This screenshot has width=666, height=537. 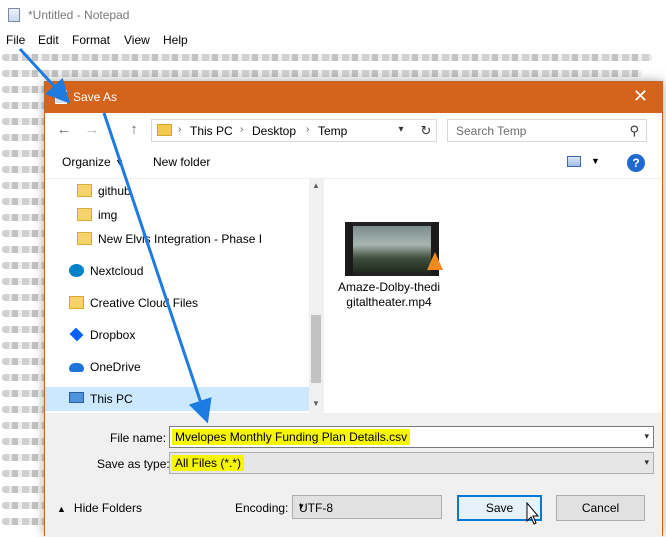 I want to click on hide-folders-button: ▲ Hide Folders, so click(x=99, y=508).